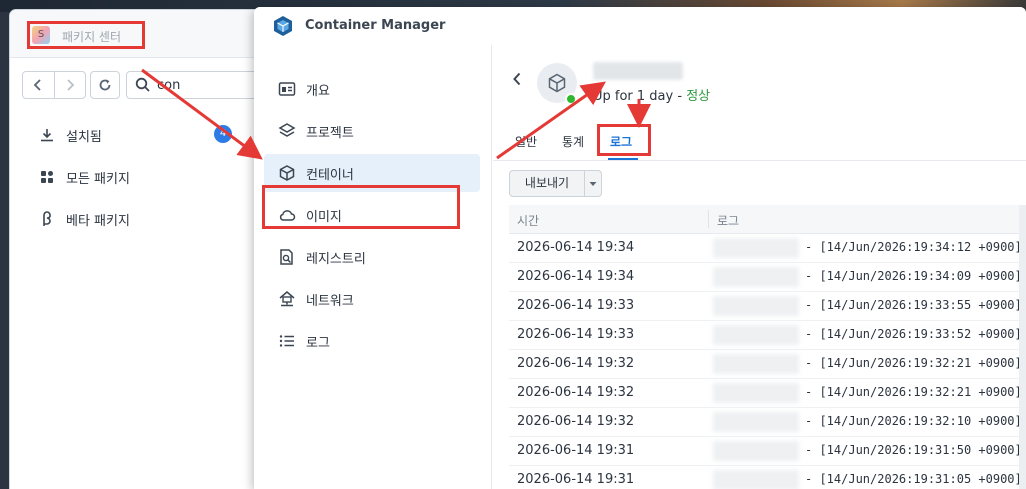  Describe the element at coordinates (528, 220) in the screenshot. I see `column-header-time: 시간` at that location.